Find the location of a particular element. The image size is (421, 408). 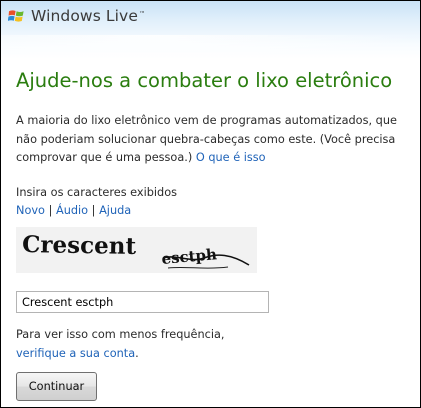

captcha-links: Novo | Áudio | Ajuda is located at coordinates (73, 210).